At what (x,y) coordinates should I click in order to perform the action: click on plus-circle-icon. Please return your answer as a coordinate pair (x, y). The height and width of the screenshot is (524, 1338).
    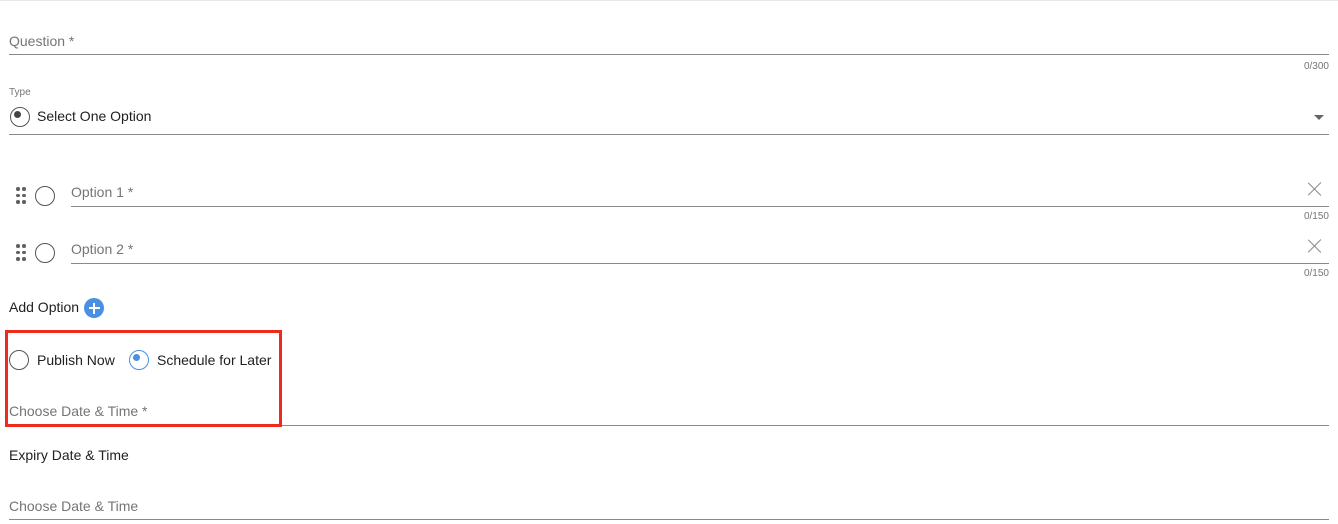
    Looking at the image, I should click on (94, 308).